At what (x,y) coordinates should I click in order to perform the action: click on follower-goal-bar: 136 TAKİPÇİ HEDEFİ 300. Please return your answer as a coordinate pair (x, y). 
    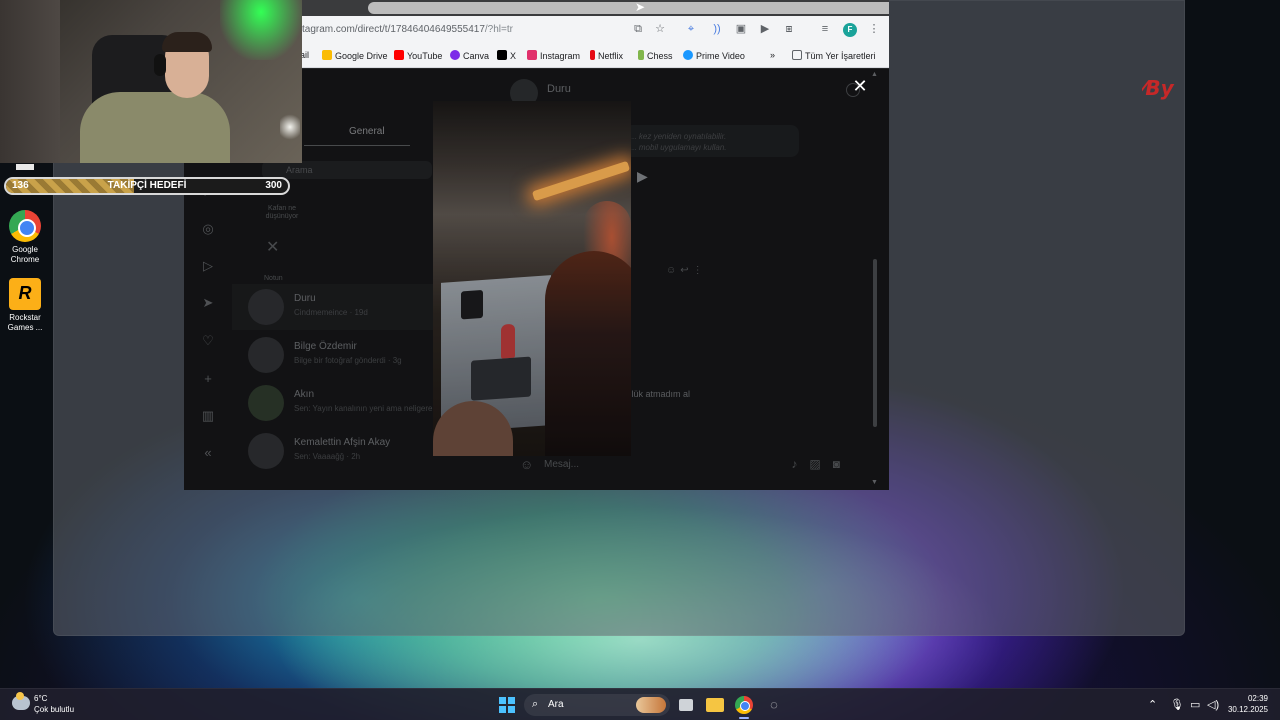
    Looking at the image, I should click on (147, 186).